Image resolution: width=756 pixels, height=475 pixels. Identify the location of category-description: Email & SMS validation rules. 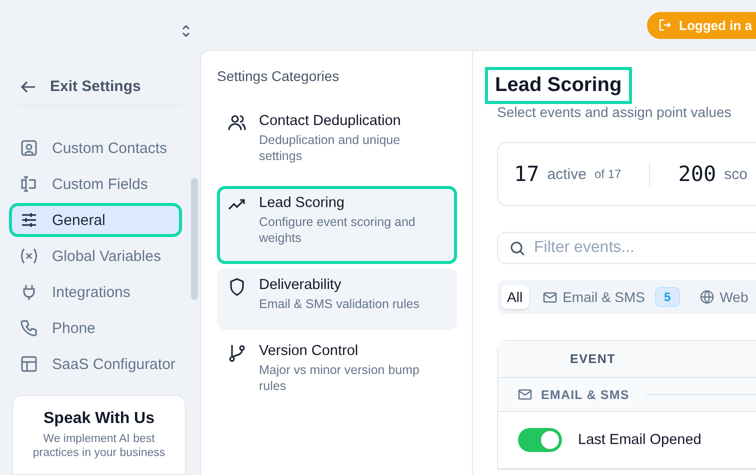
(339, 304).